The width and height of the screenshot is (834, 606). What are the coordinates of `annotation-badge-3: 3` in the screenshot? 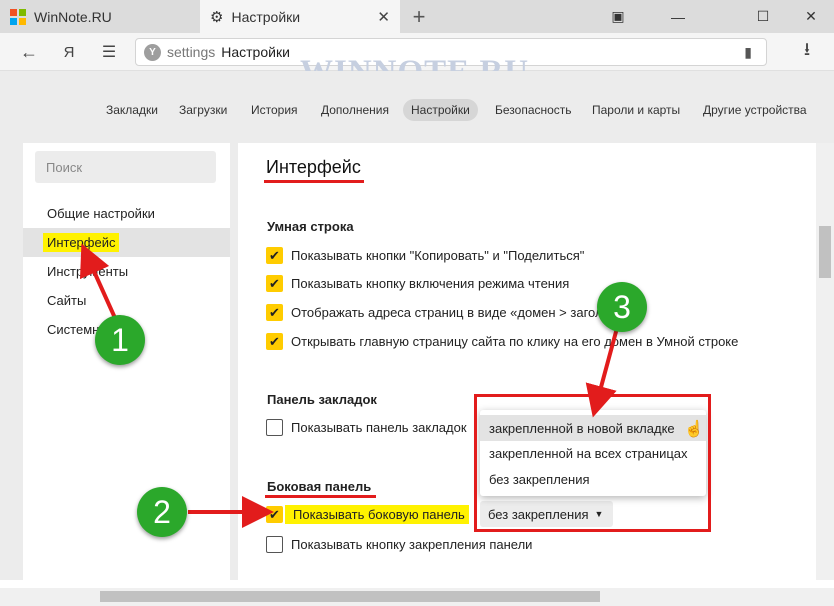 It's located at (622, 307).